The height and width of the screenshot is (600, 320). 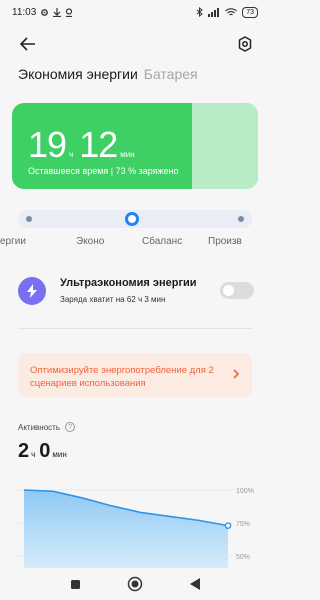 What do you see at coordinates (13, 241) in the screenshot?
I see `mode-label-0: ергии` at bounding box center [13, 241].